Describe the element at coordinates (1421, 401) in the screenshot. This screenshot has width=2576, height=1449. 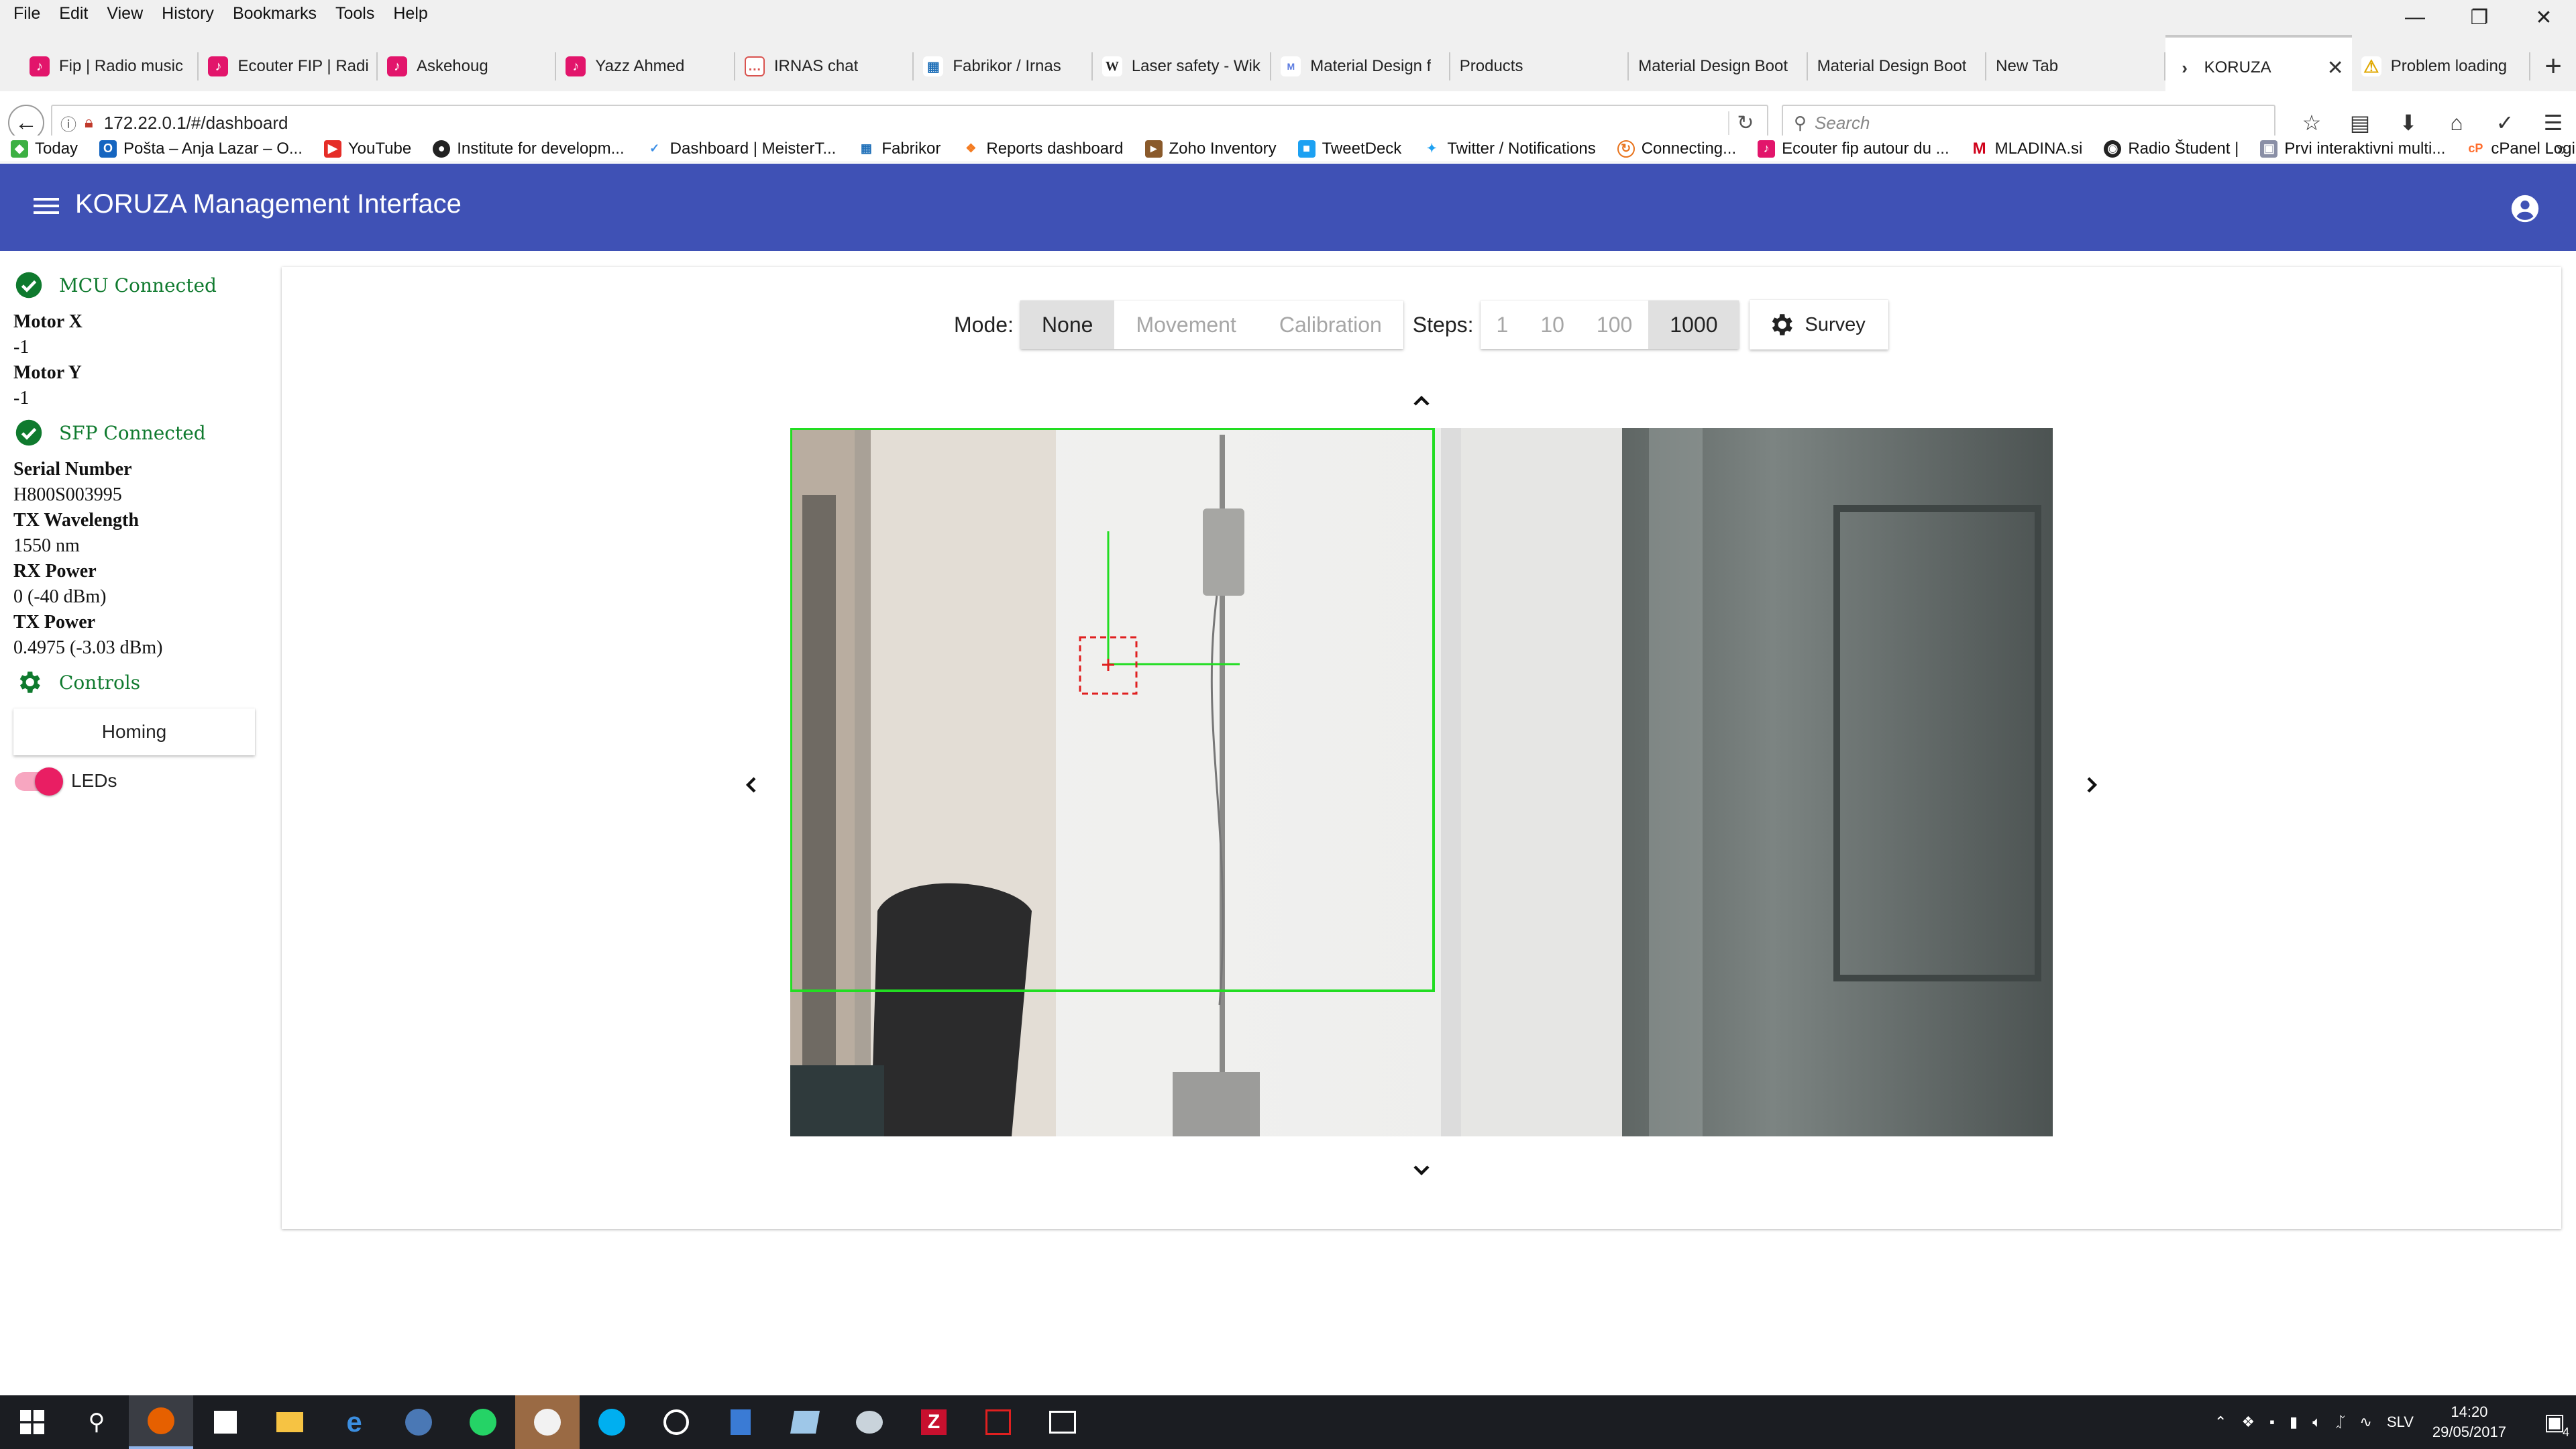
I see `pan-up-button` at that location.